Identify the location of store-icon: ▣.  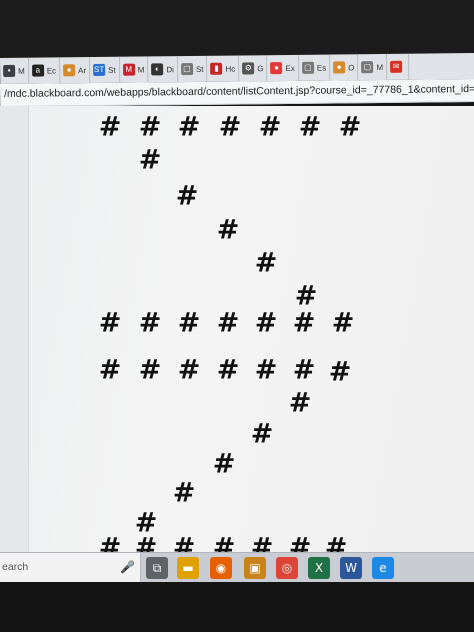
(255, 568).